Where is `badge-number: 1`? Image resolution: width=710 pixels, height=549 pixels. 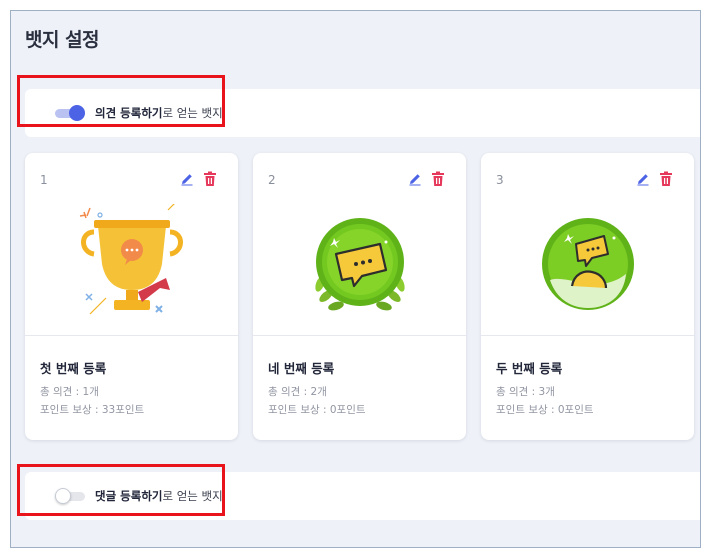 badge-number: 1 is located at coordinates (44, 180).